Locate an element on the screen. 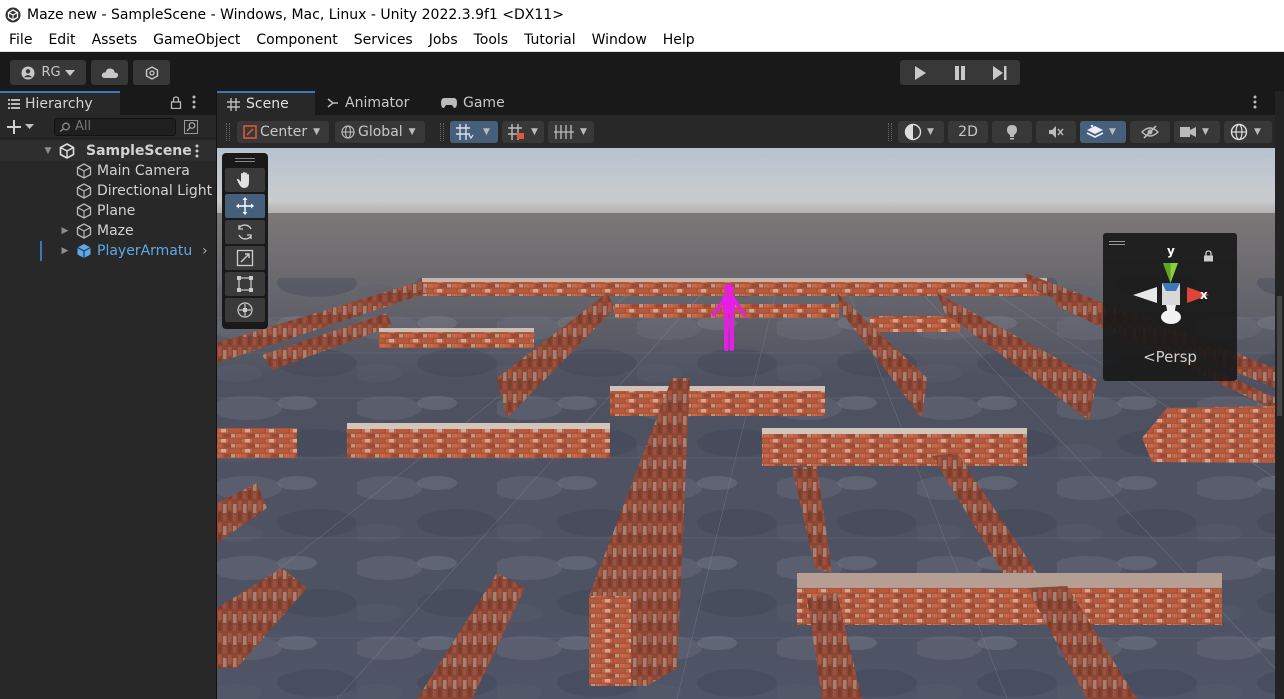 This screenshot has height=699, width=1284. menu-window: Window is located at coordinates (619, 40).